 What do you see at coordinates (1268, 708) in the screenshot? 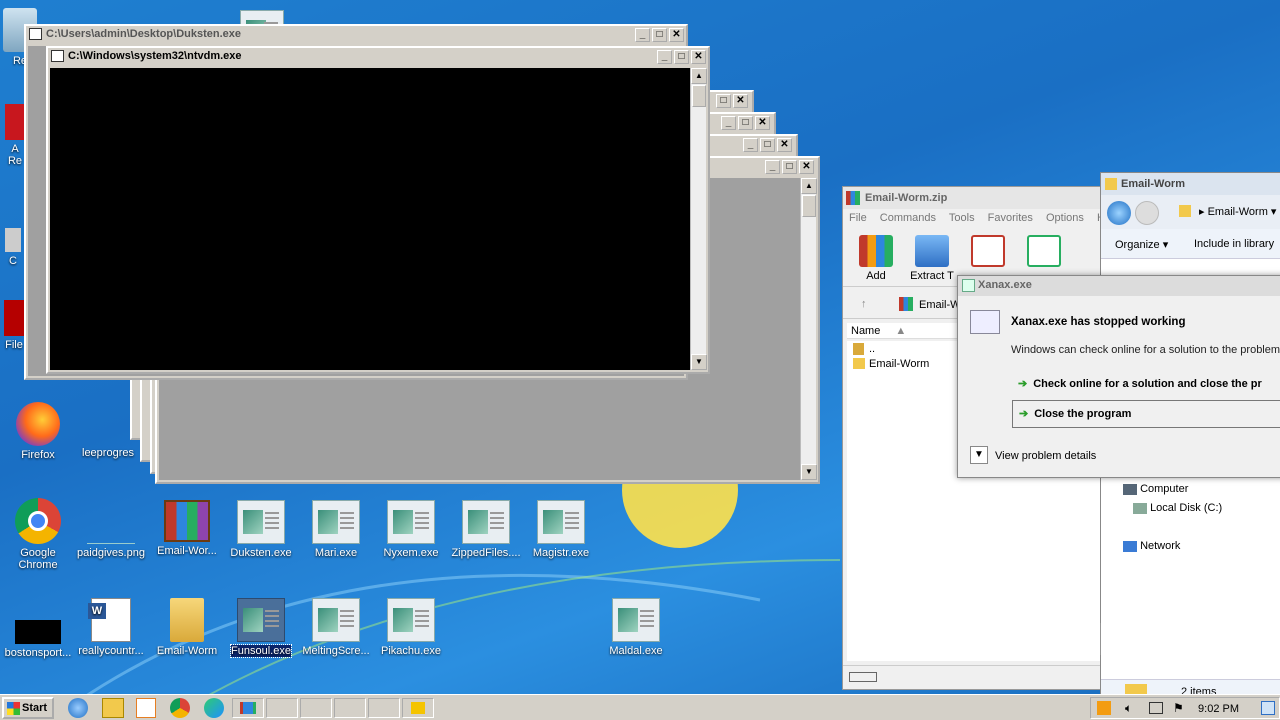
I see `show-desktop-icon` at bounding box center [1268, 708].